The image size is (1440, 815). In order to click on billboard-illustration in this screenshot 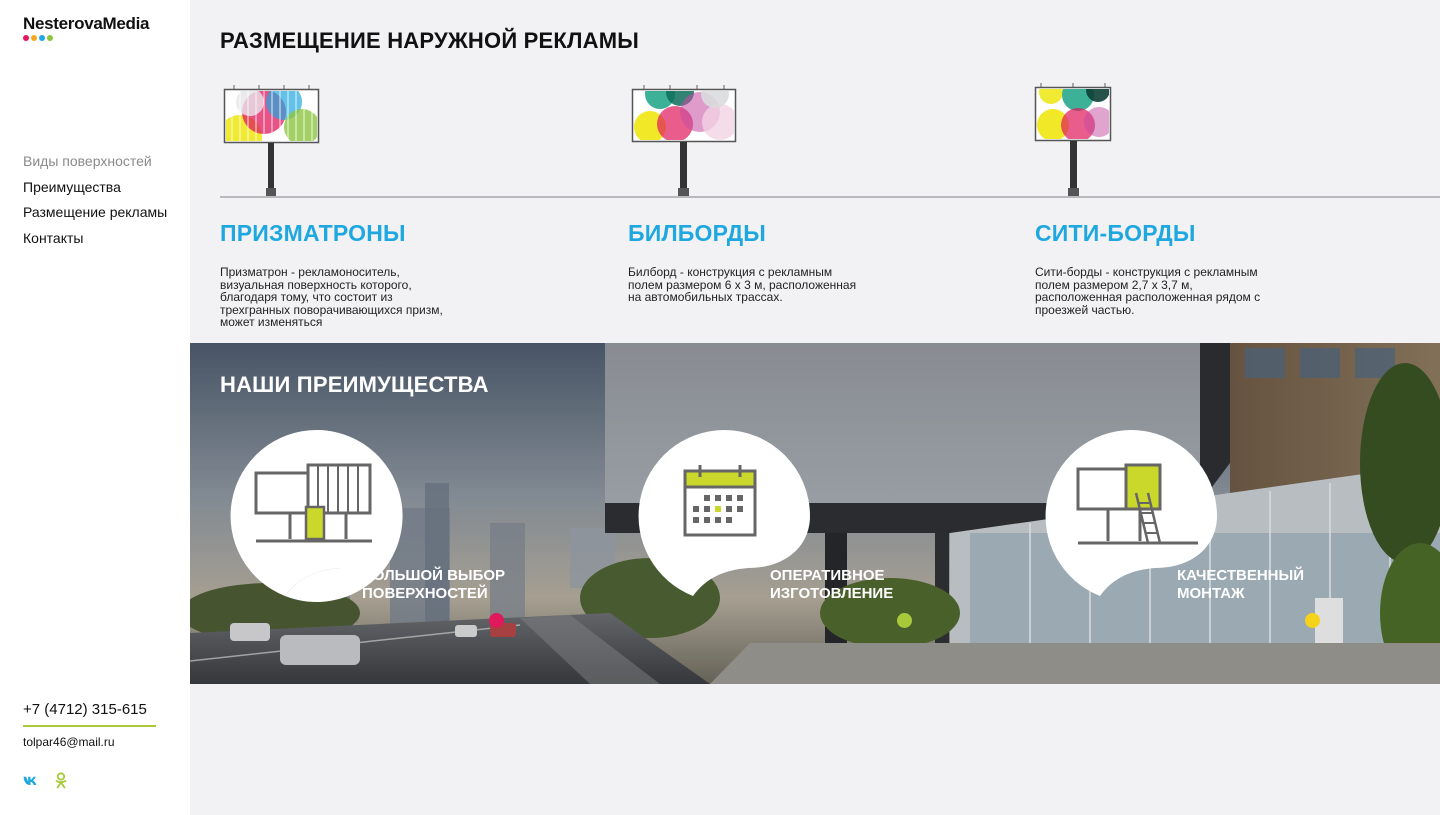, I will do `click(684, 141)`.